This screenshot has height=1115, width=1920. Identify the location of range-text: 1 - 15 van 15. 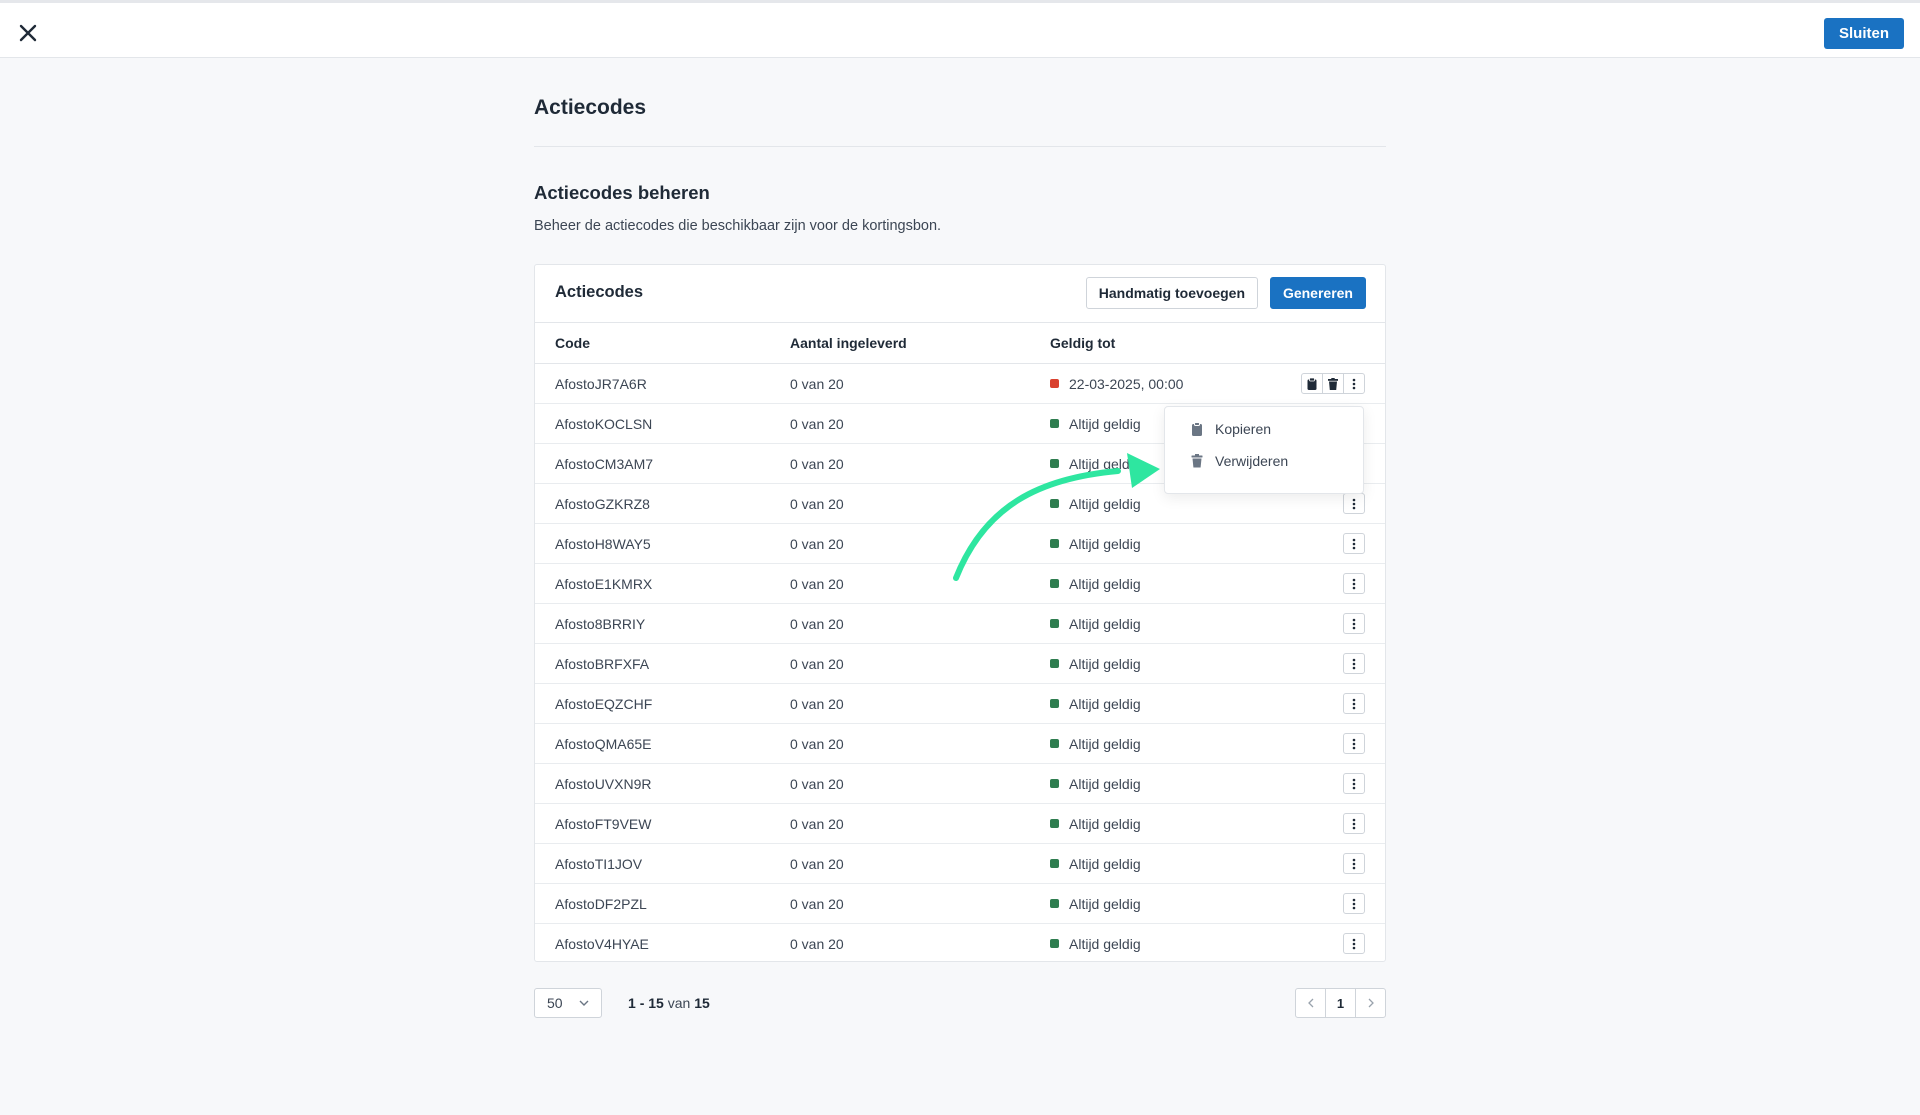
(669, 1003).